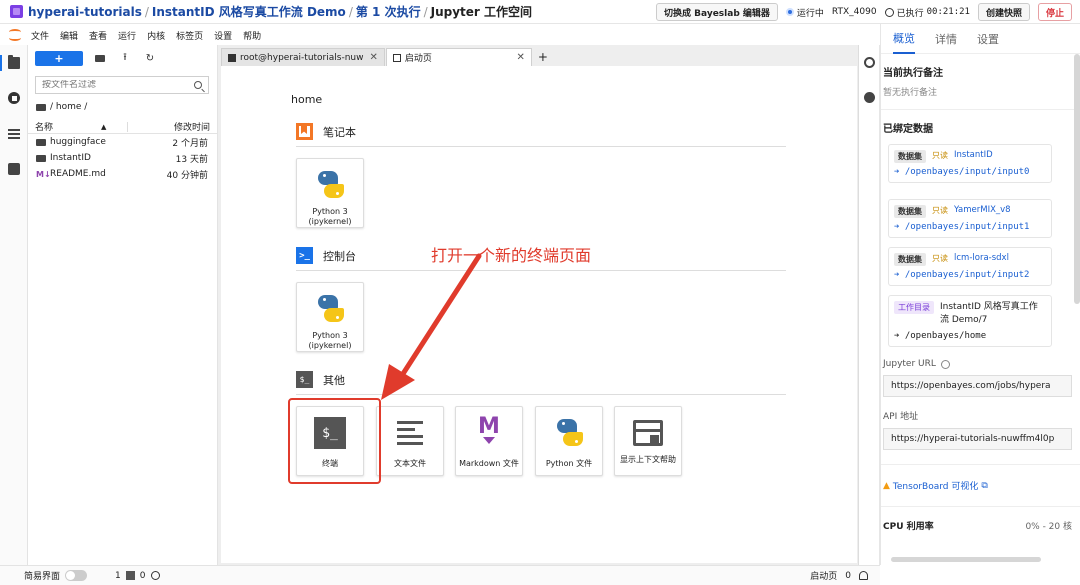  Describe the element at coordinates (973, 155) in the screenshot. I see `dataset-link: InstantID` at that location.